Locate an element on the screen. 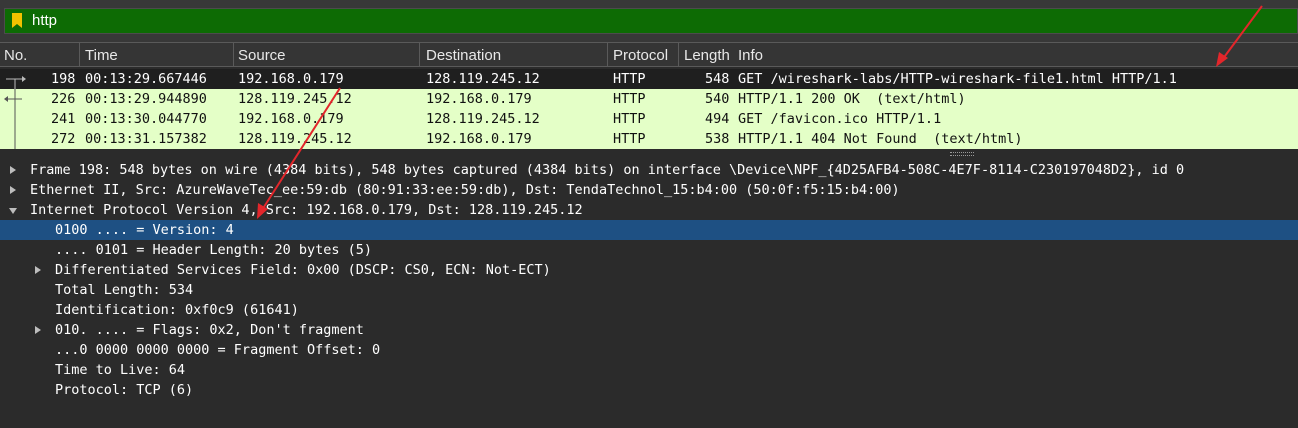 The height and width of the screenshot is (428, 1298). tree-item-label: .... 0101 = Header Length: 20 bytes (5) is located at coordinates (213, 250).